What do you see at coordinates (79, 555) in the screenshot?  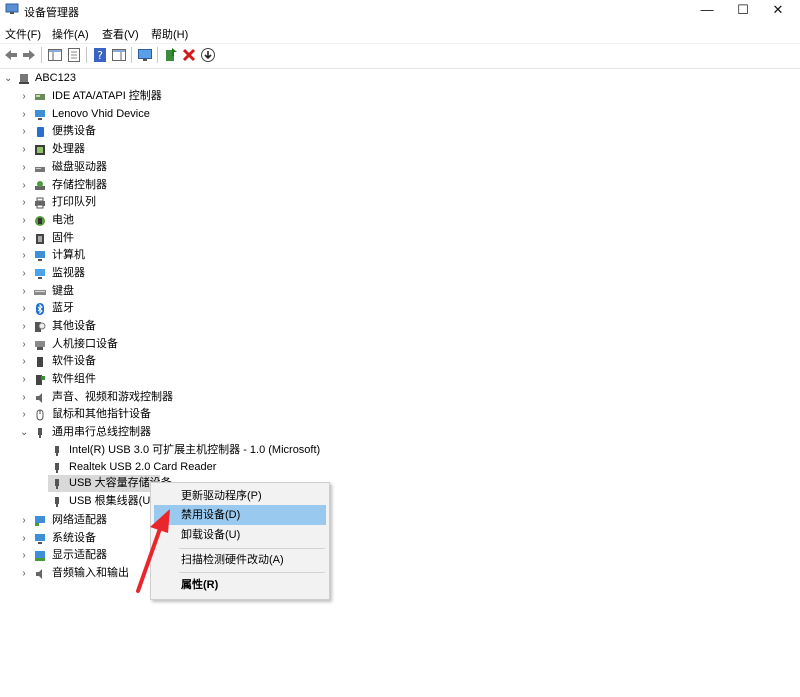 I see `category-label: 显示适配器` at bounding box center [79, 555].